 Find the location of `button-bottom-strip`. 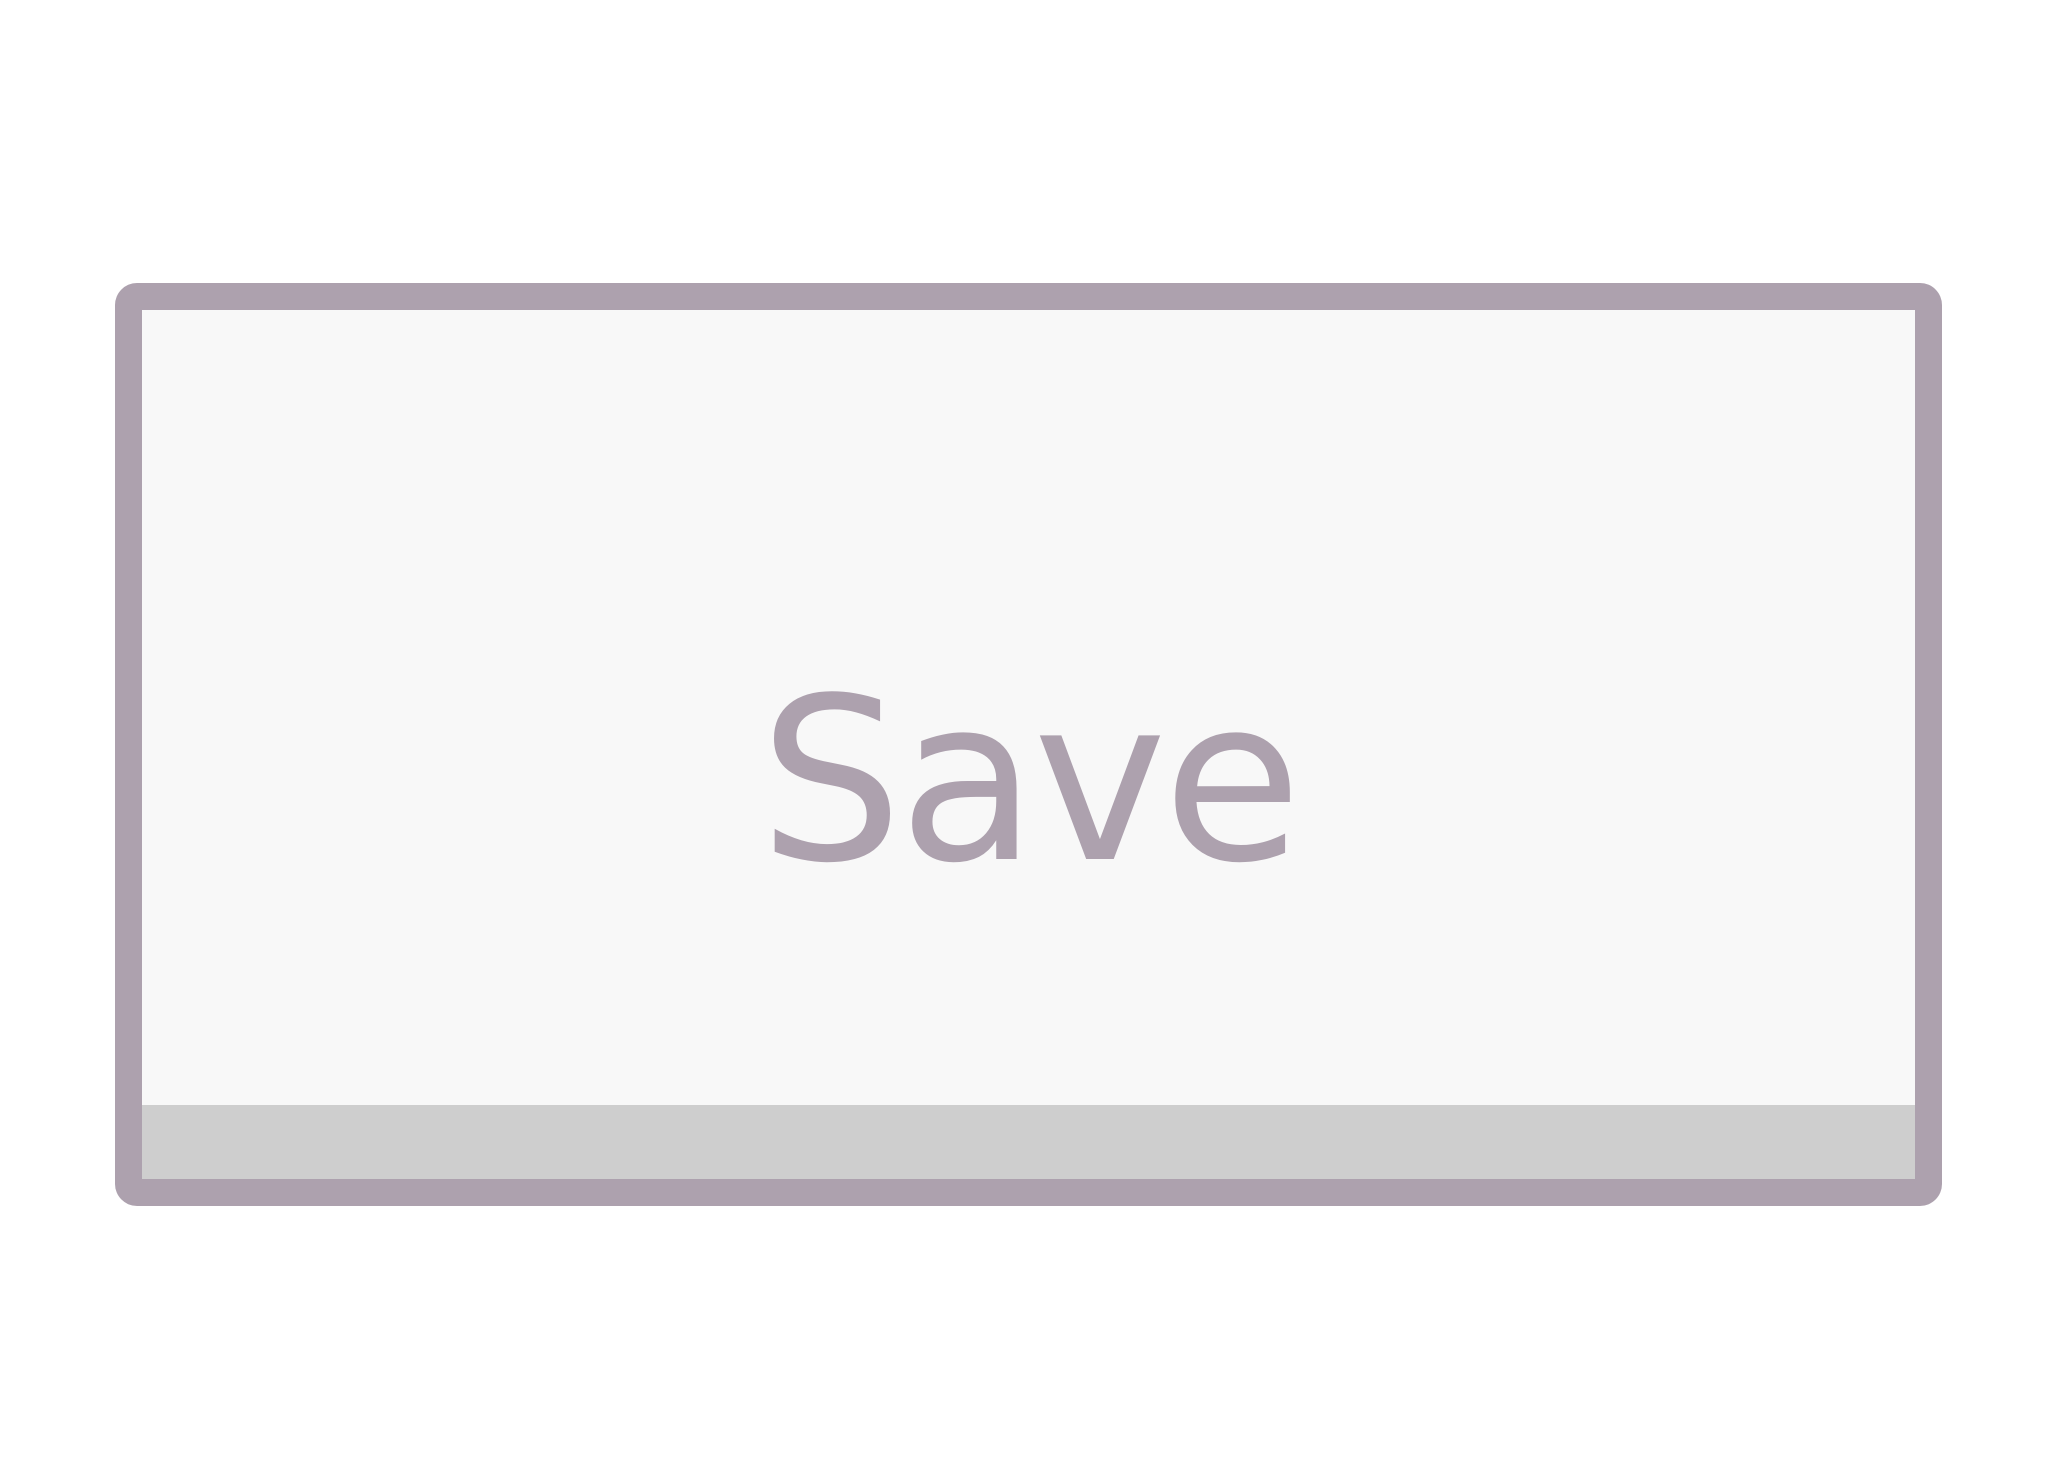

button-bottom-strip is located at coordinates (1028, 1142).